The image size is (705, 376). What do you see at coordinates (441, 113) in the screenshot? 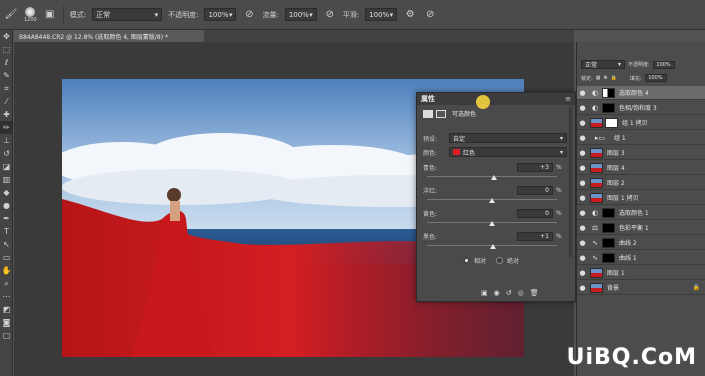
I see `mask-icon` at bounding box center [441, 113].